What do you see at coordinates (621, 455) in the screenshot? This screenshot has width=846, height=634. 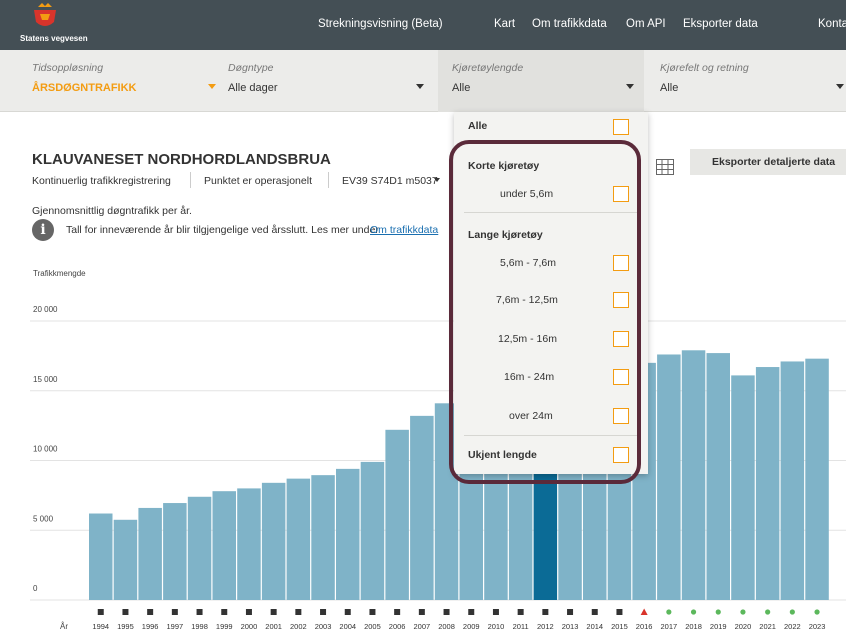 I see `option-ukjent-lengde-checkbox` at bounding box center [621, 455].